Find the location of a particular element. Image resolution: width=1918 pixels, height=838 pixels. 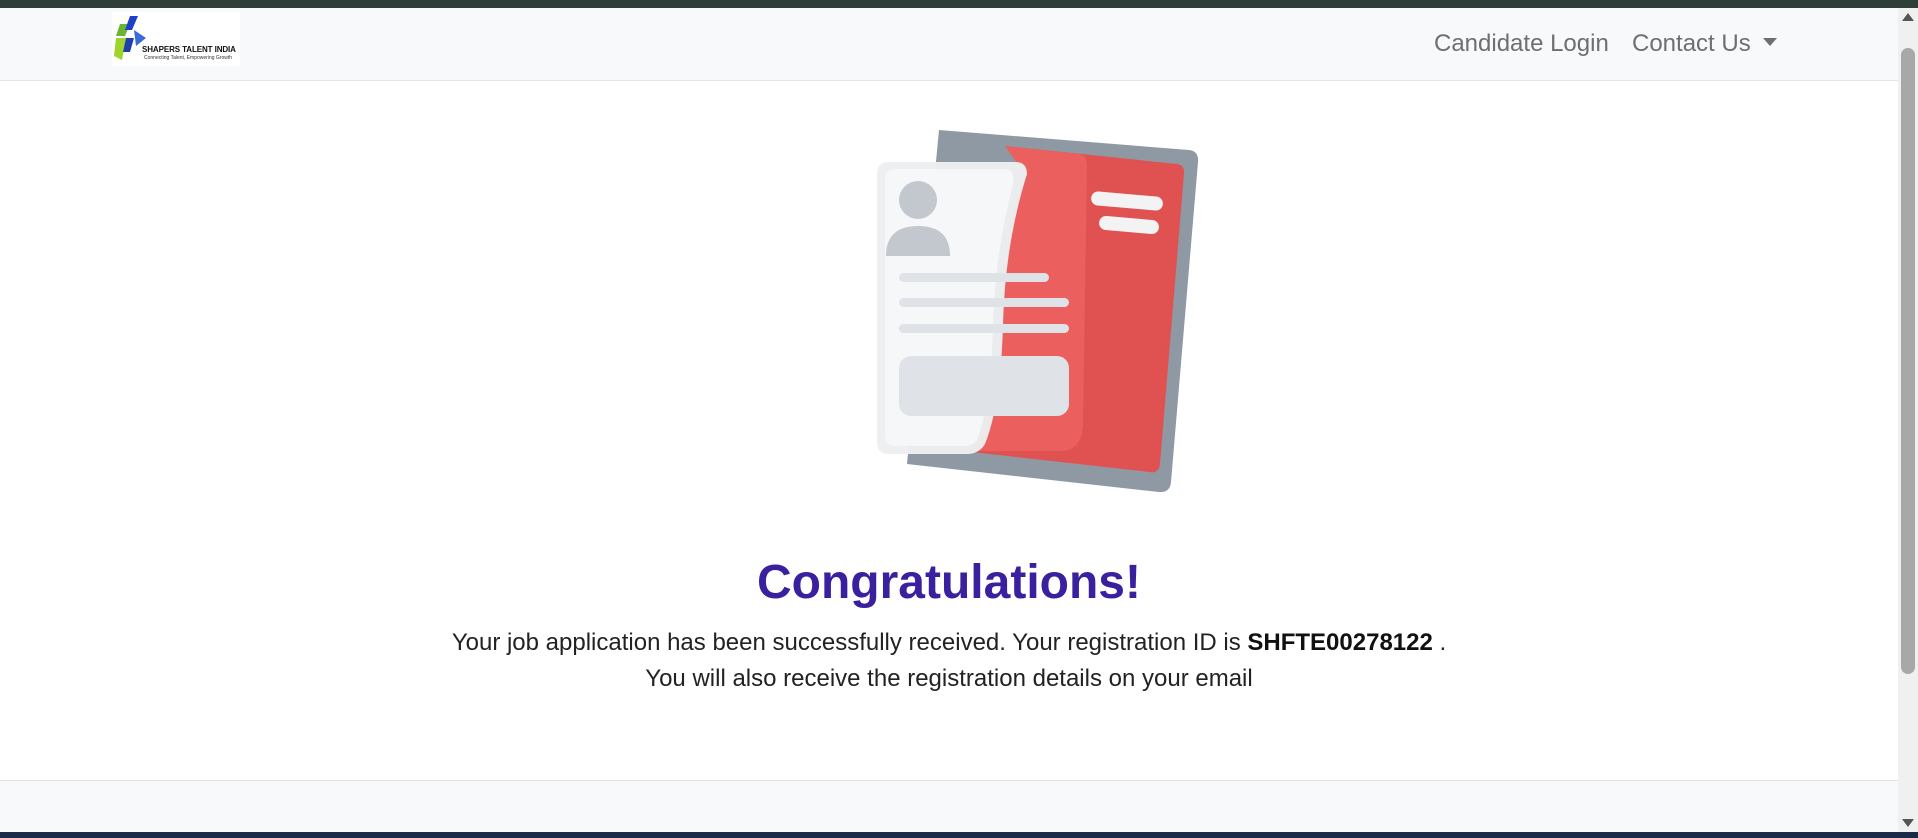

scroll-up-arrow-icon is located at coordinates (1908, 17).